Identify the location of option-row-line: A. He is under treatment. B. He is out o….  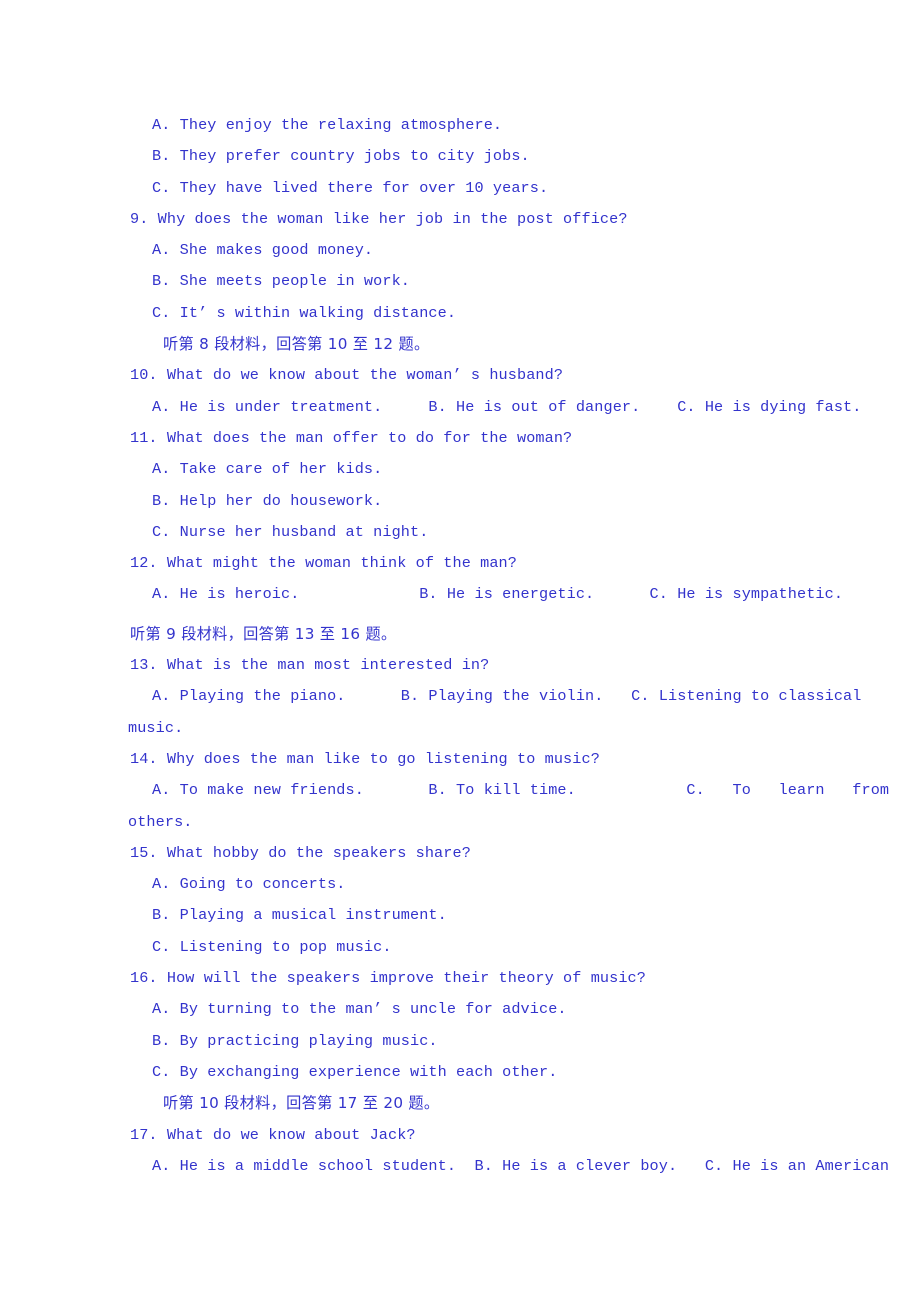
(507, 406).